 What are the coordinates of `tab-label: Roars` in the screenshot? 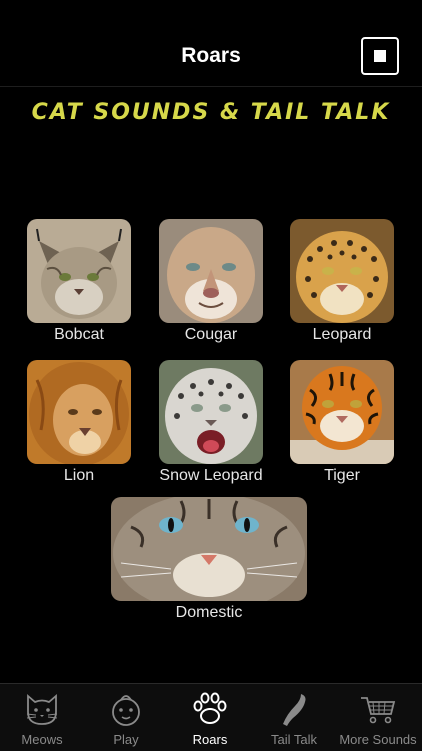 It's located at (210, 739).